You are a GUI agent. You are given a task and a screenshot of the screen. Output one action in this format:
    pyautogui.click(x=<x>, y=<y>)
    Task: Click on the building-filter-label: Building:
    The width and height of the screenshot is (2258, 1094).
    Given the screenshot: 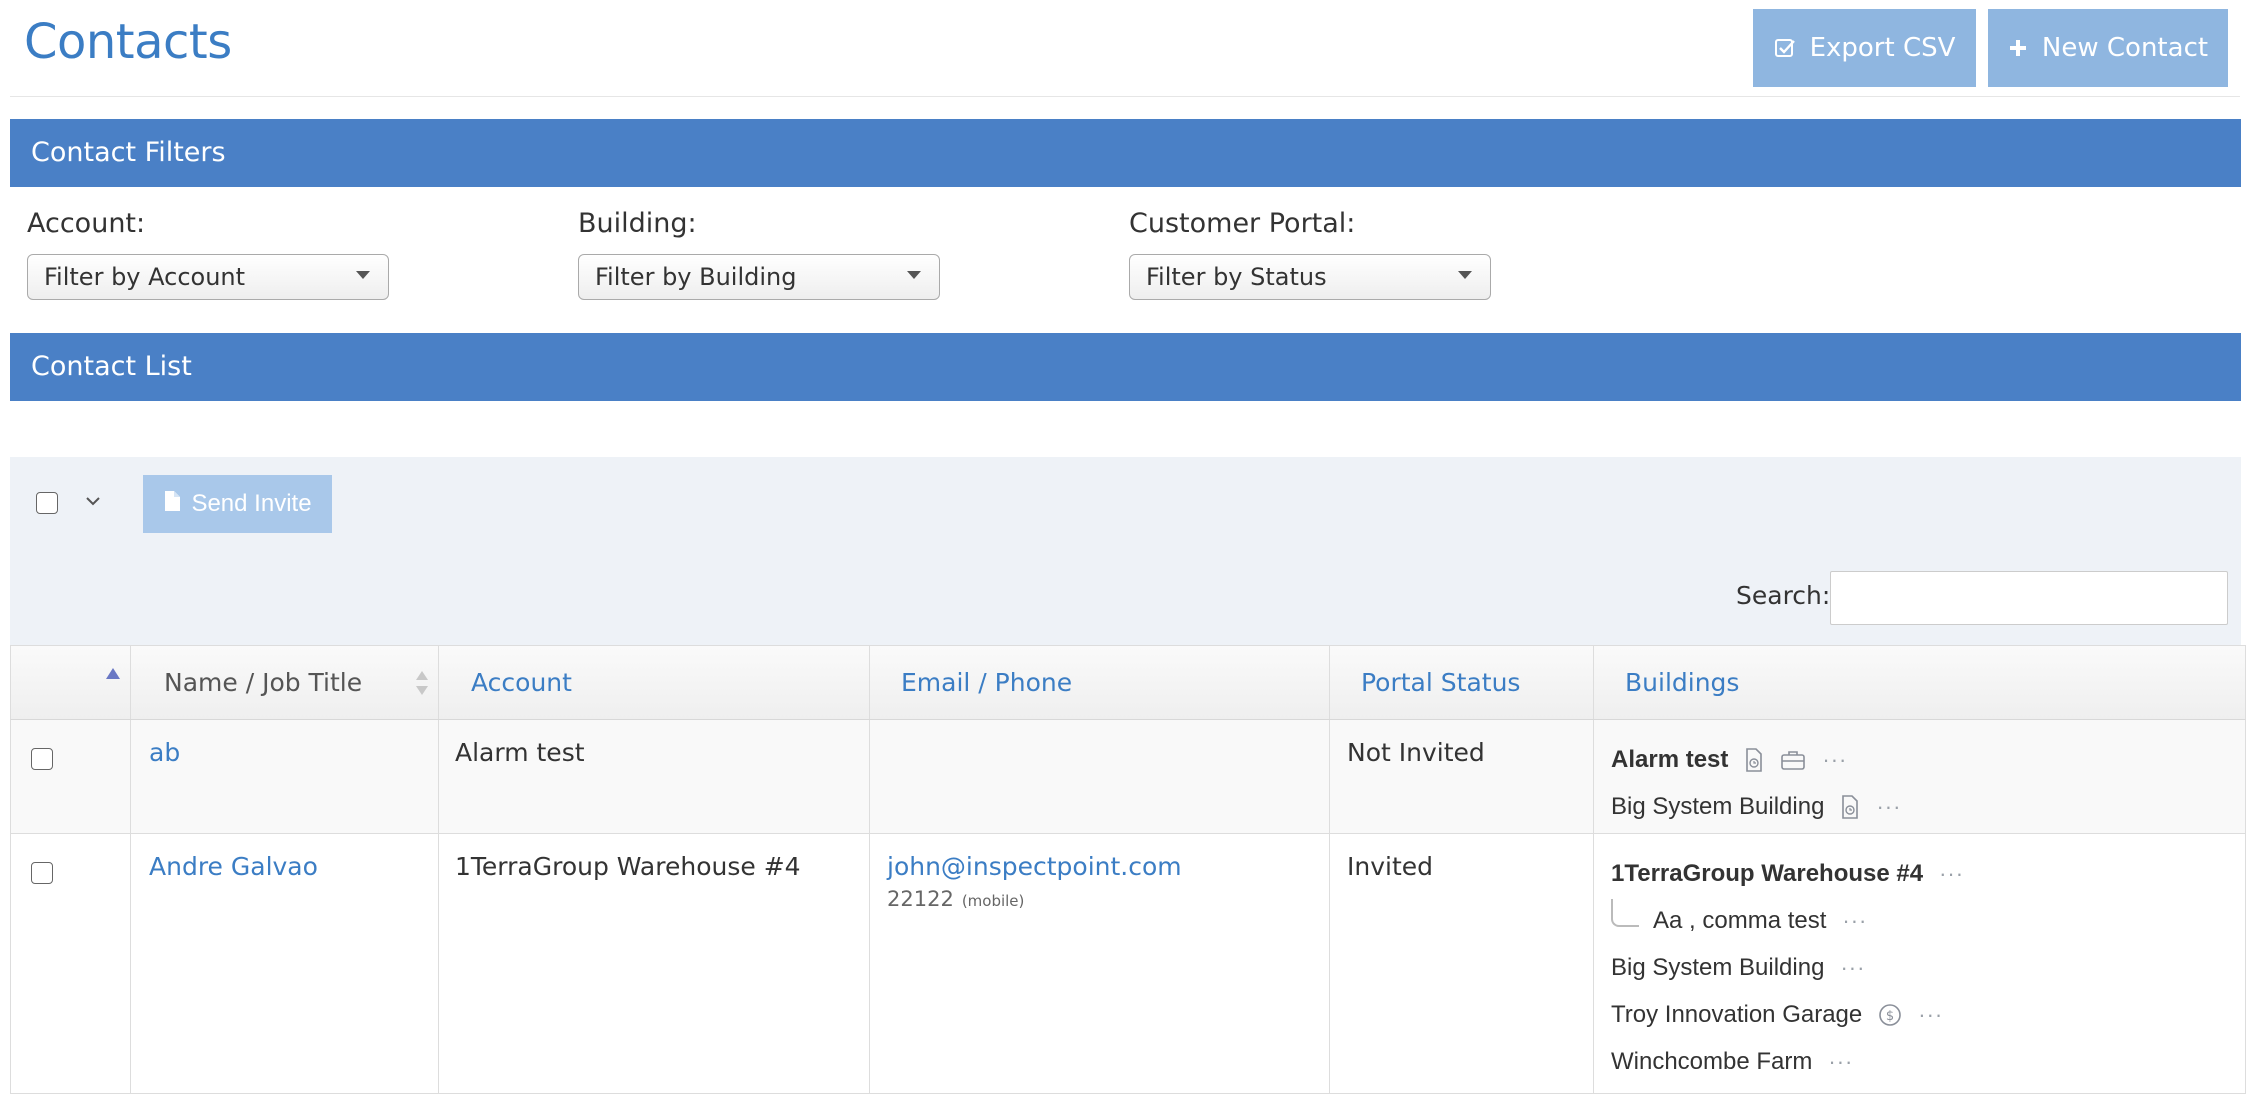 What is the action you would take?
    pyautogui.click(x=637, y=223)
    